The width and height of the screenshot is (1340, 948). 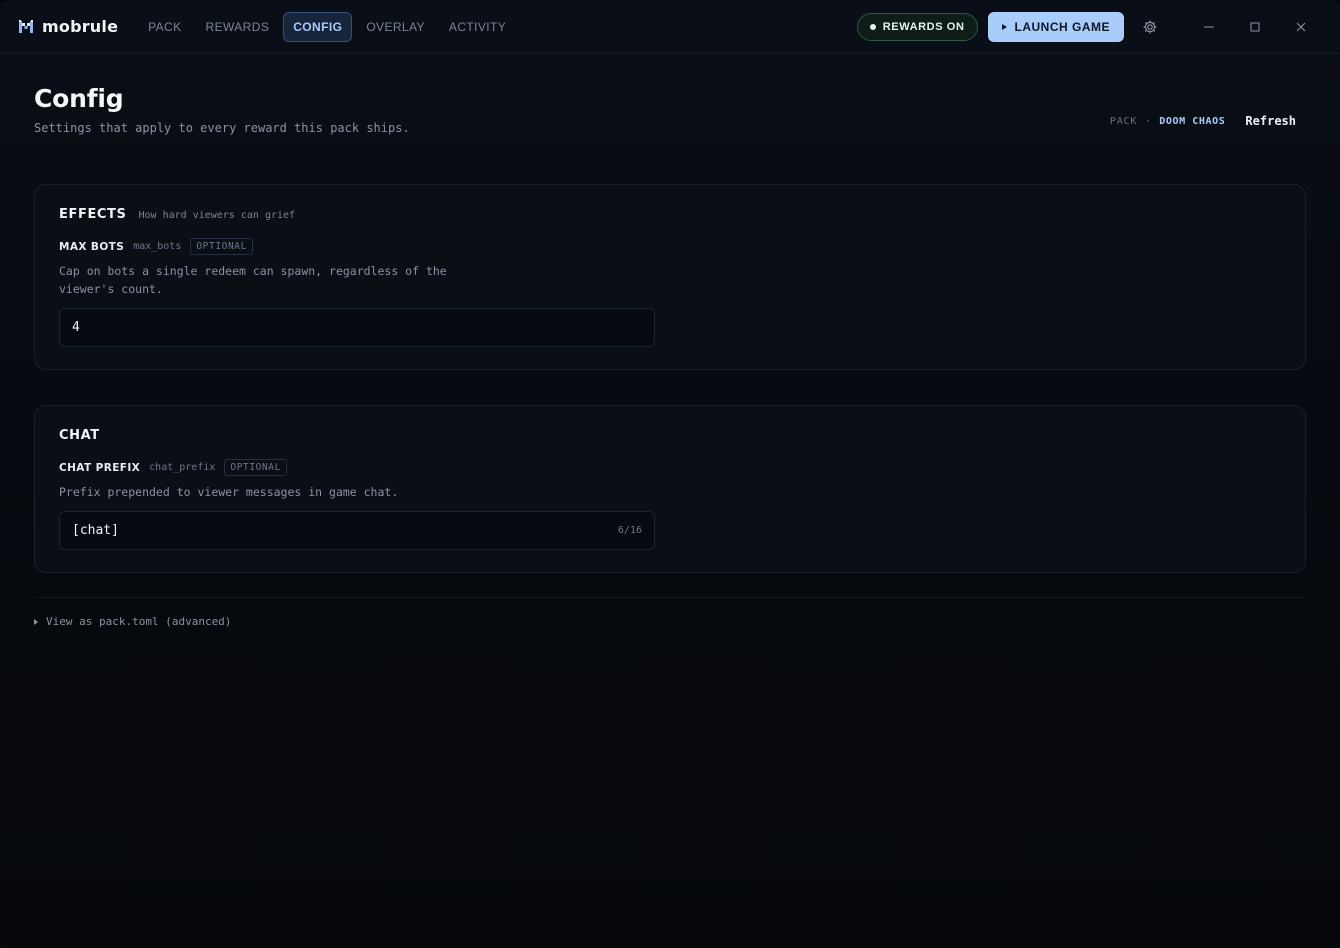 What do you see at coordinates (217, 215) in the screenshot?
I see `section-hint: How hard viewers can grief` at bounding box center [217, 215].